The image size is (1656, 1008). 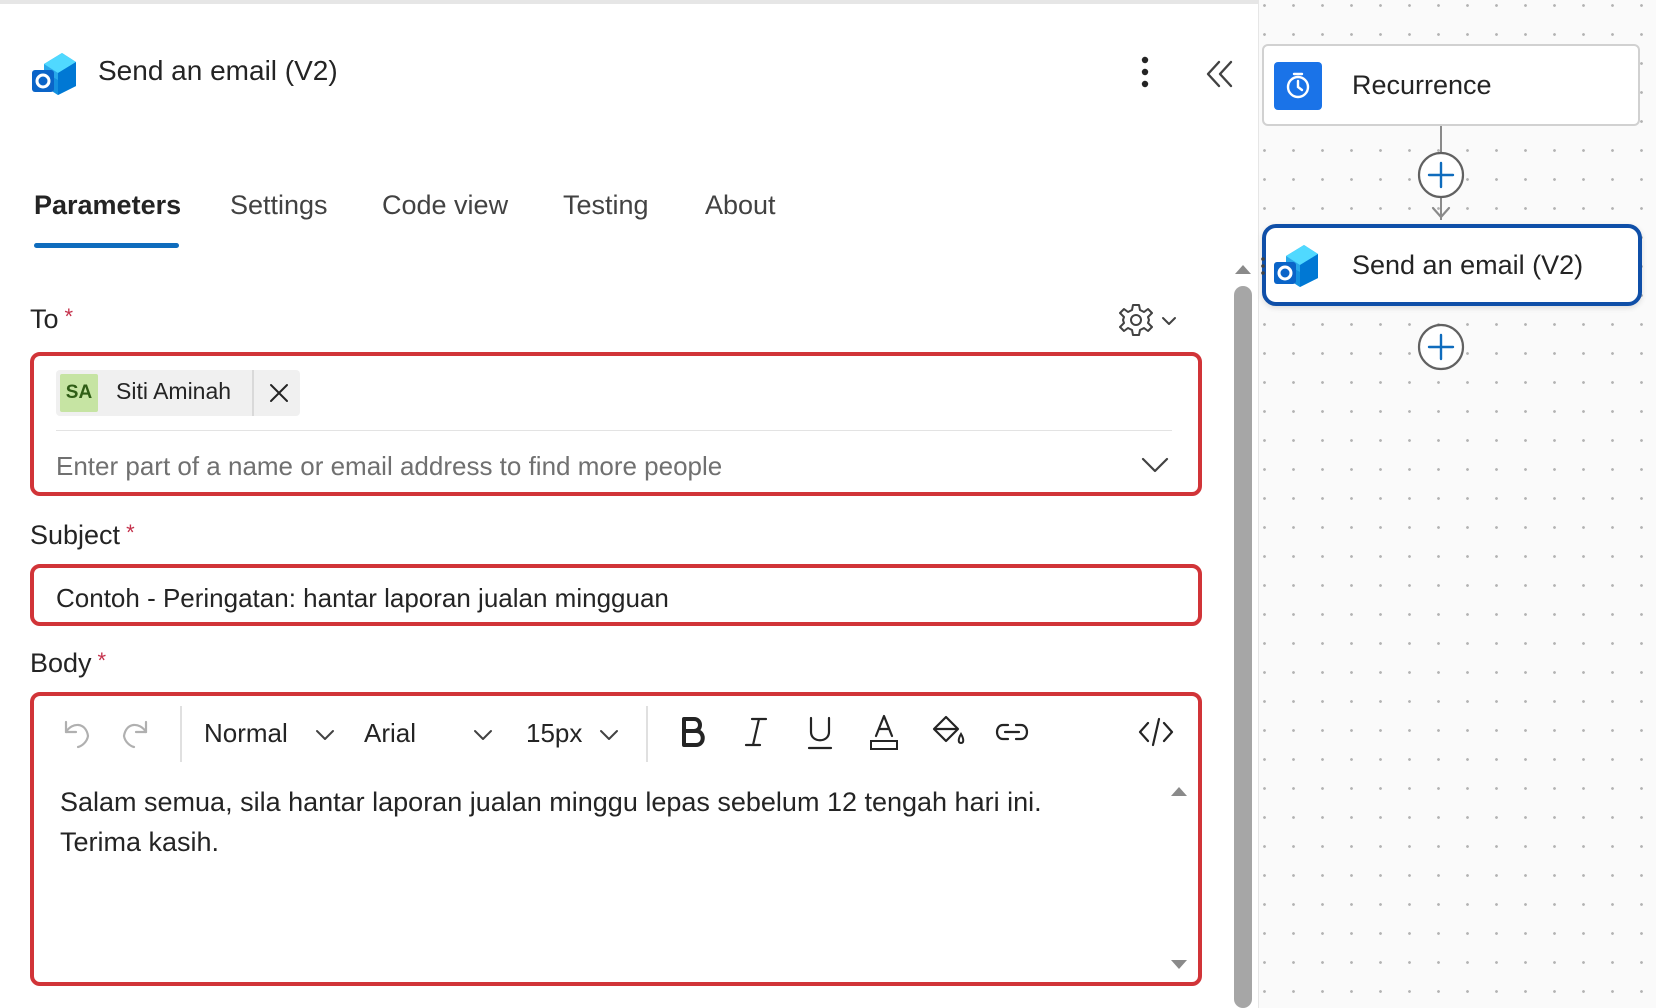 I want to click on underline-button, so click(x=820, y=732).